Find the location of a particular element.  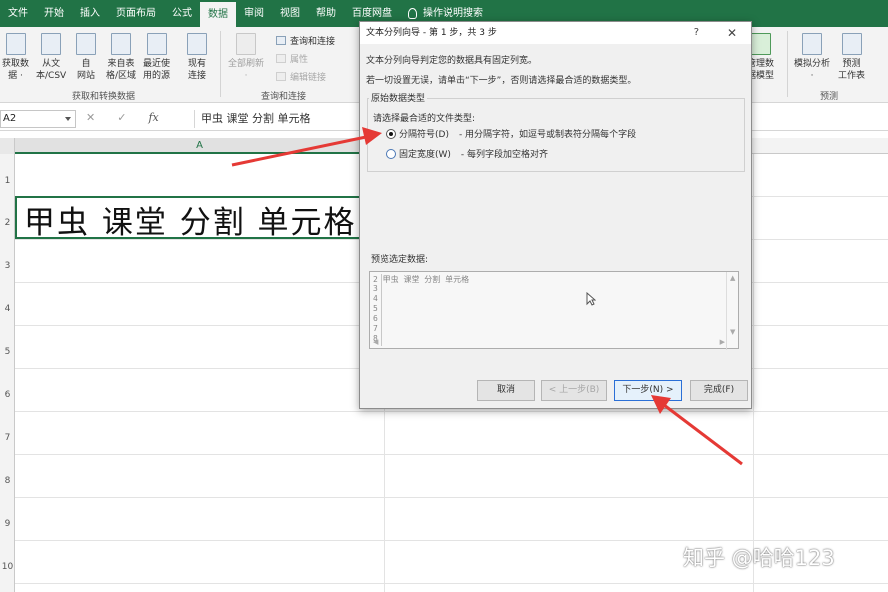

scroll-right-icon: ▶ is located at coordinates (722, 342).